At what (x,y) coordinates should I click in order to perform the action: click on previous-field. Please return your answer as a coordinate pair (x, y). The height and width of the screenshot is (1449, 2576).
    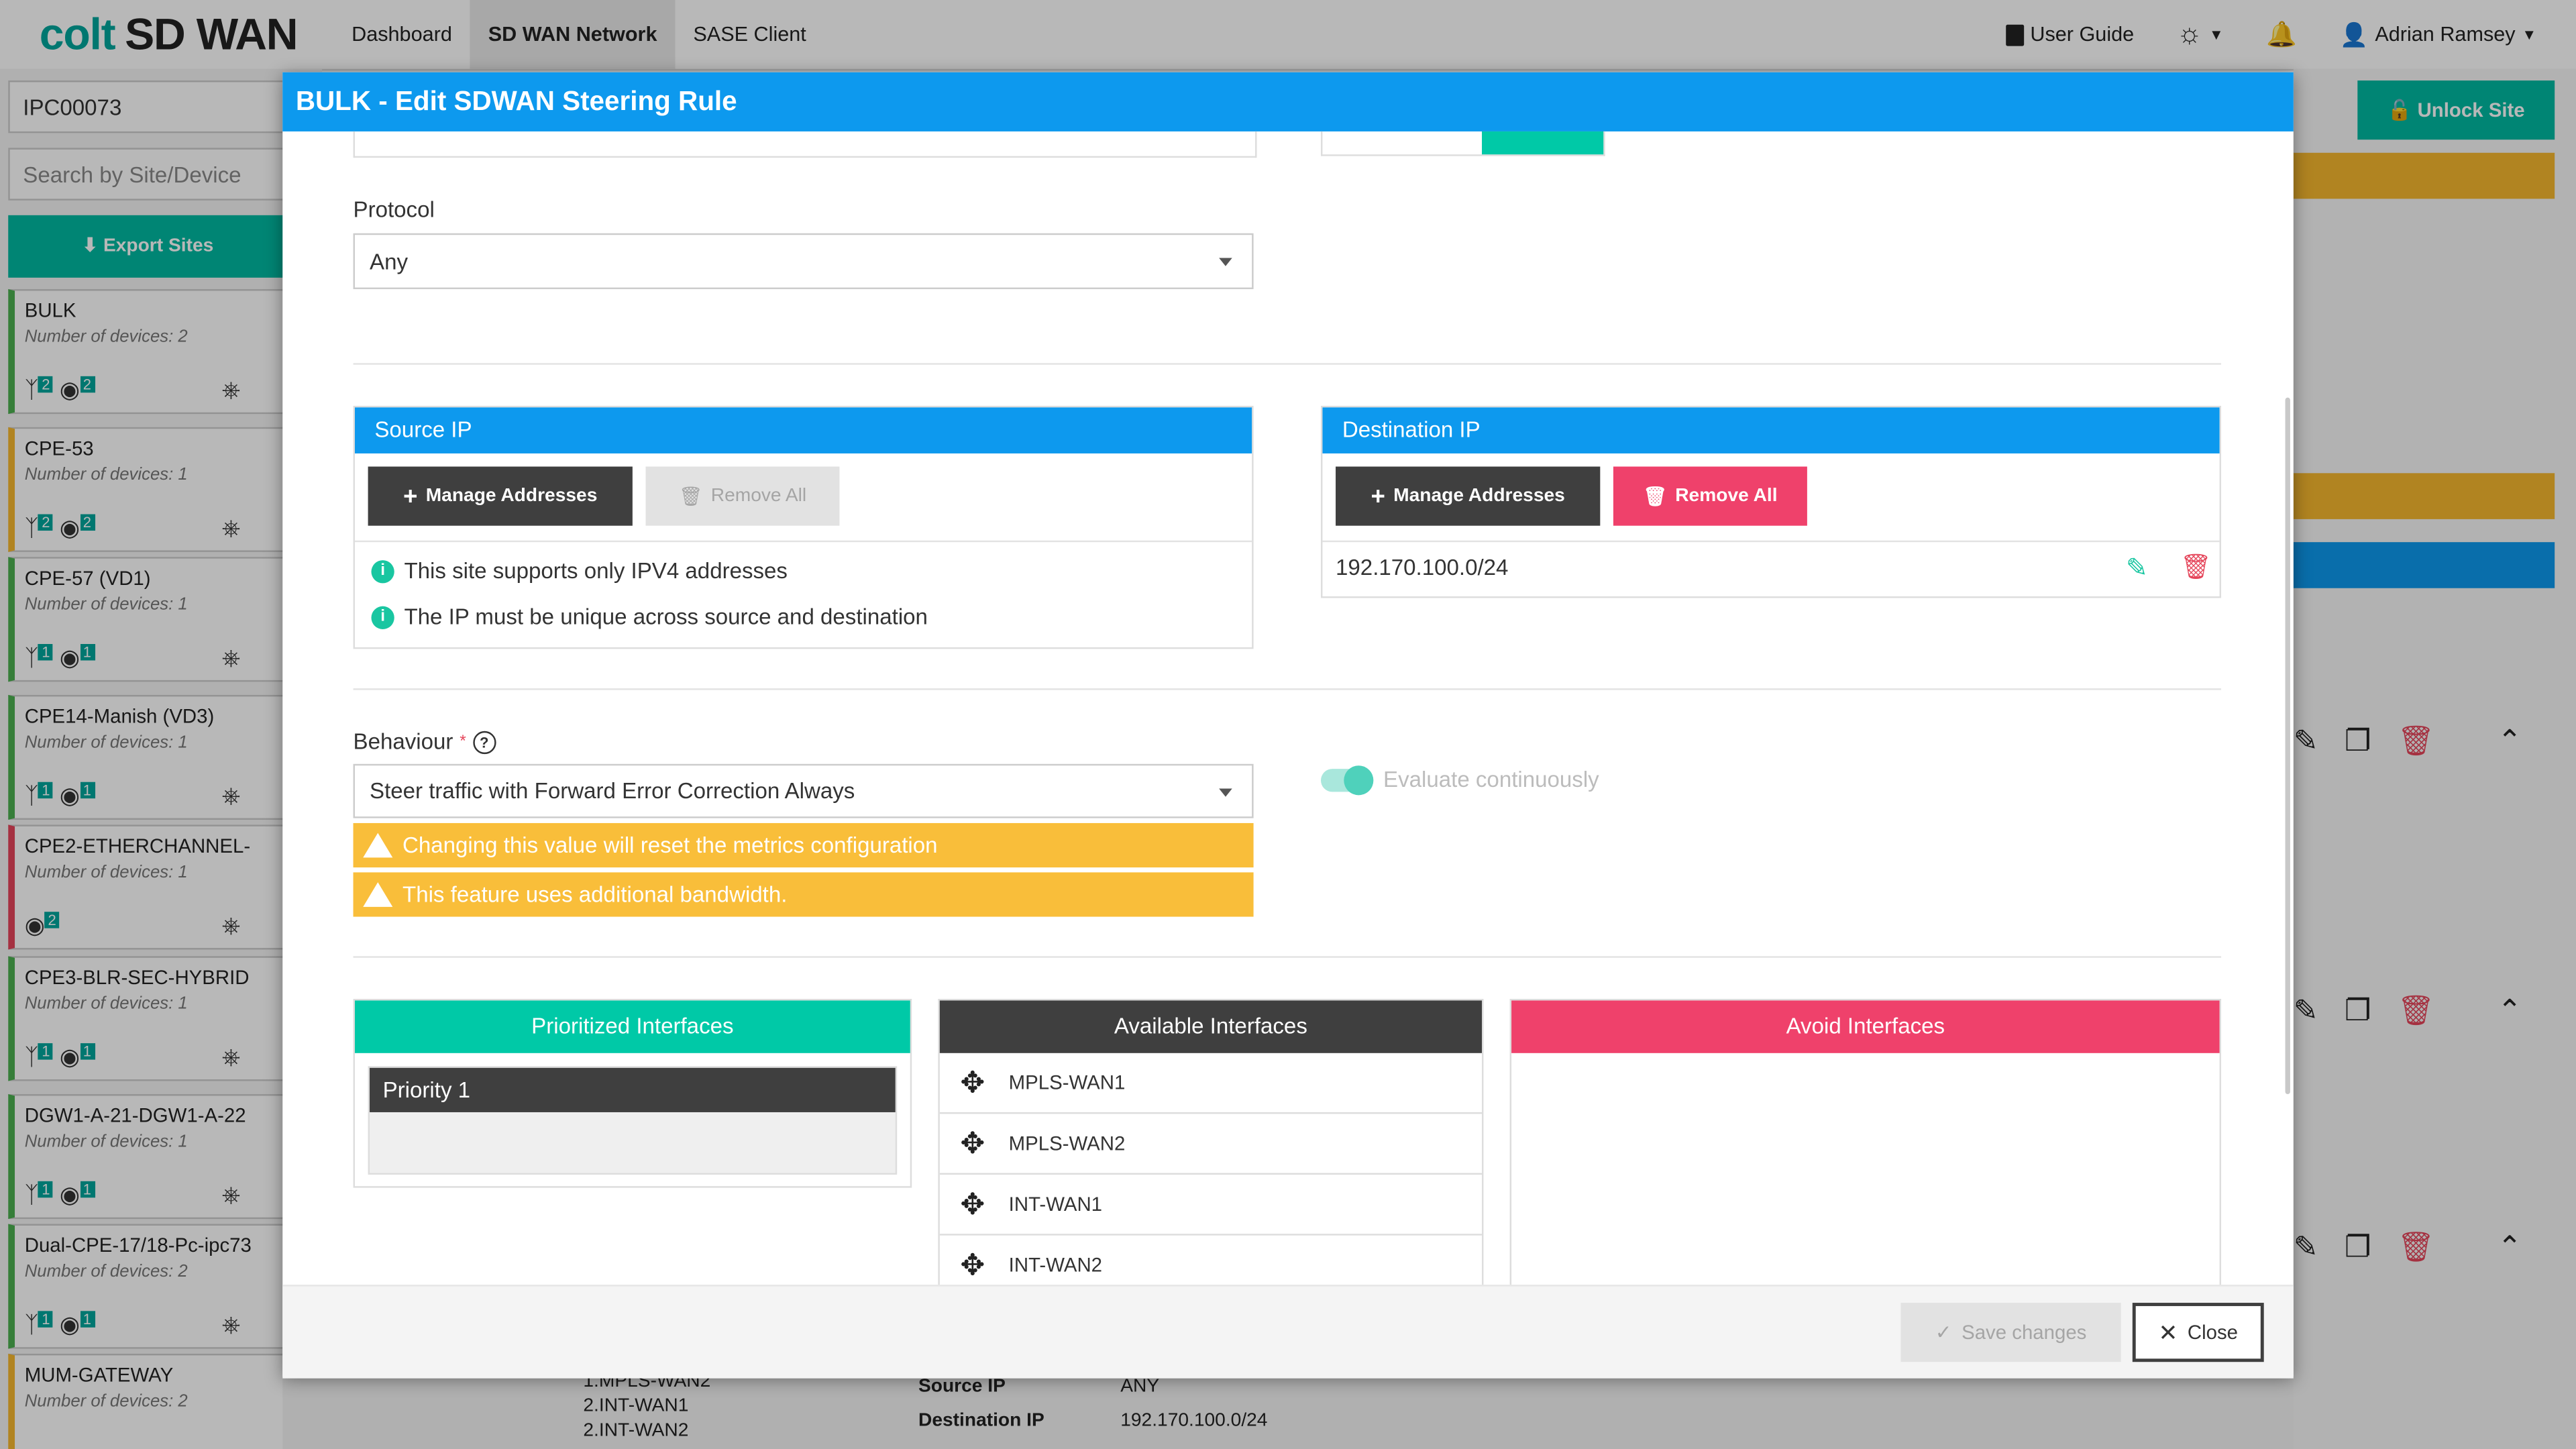
    Looking at the image, I should click on (805, 144).